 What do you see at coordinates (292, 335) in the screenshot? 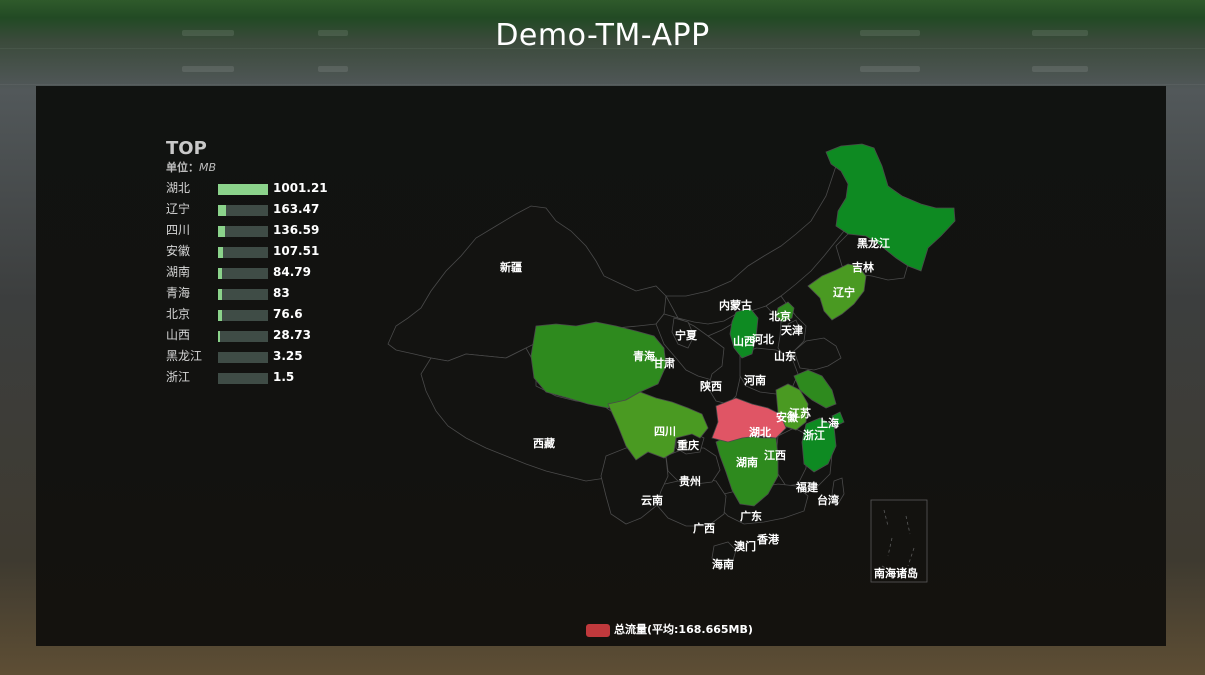
I see `rank-value: 28.73` at bounding box center [292, 335].